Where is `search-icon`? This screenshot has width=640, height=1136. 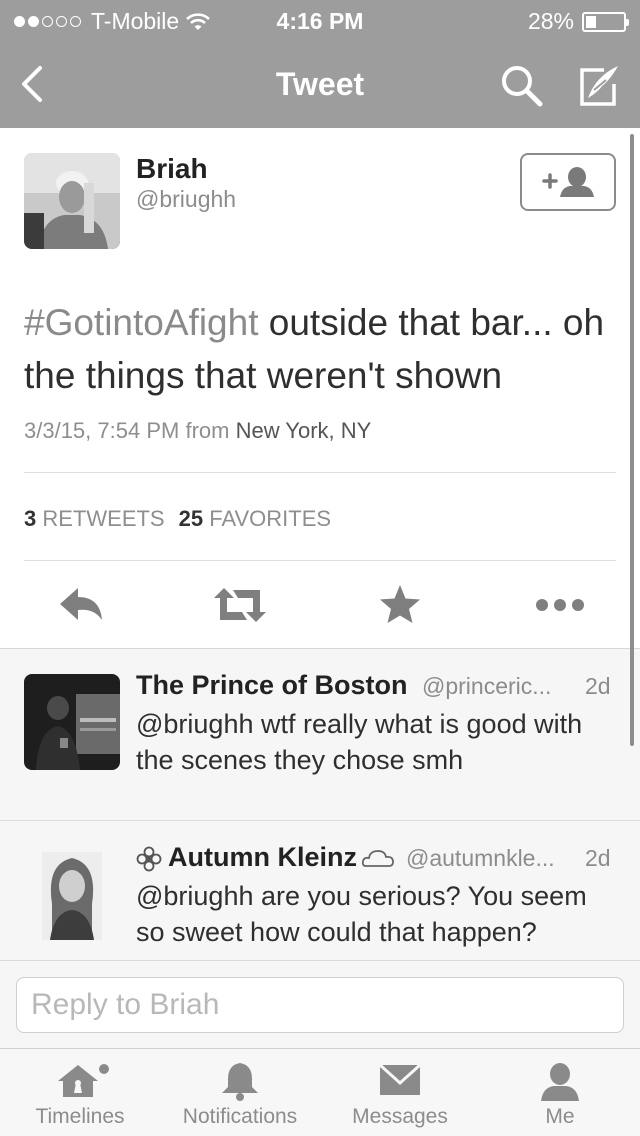
search-icon is located at coordinates (522, 86).